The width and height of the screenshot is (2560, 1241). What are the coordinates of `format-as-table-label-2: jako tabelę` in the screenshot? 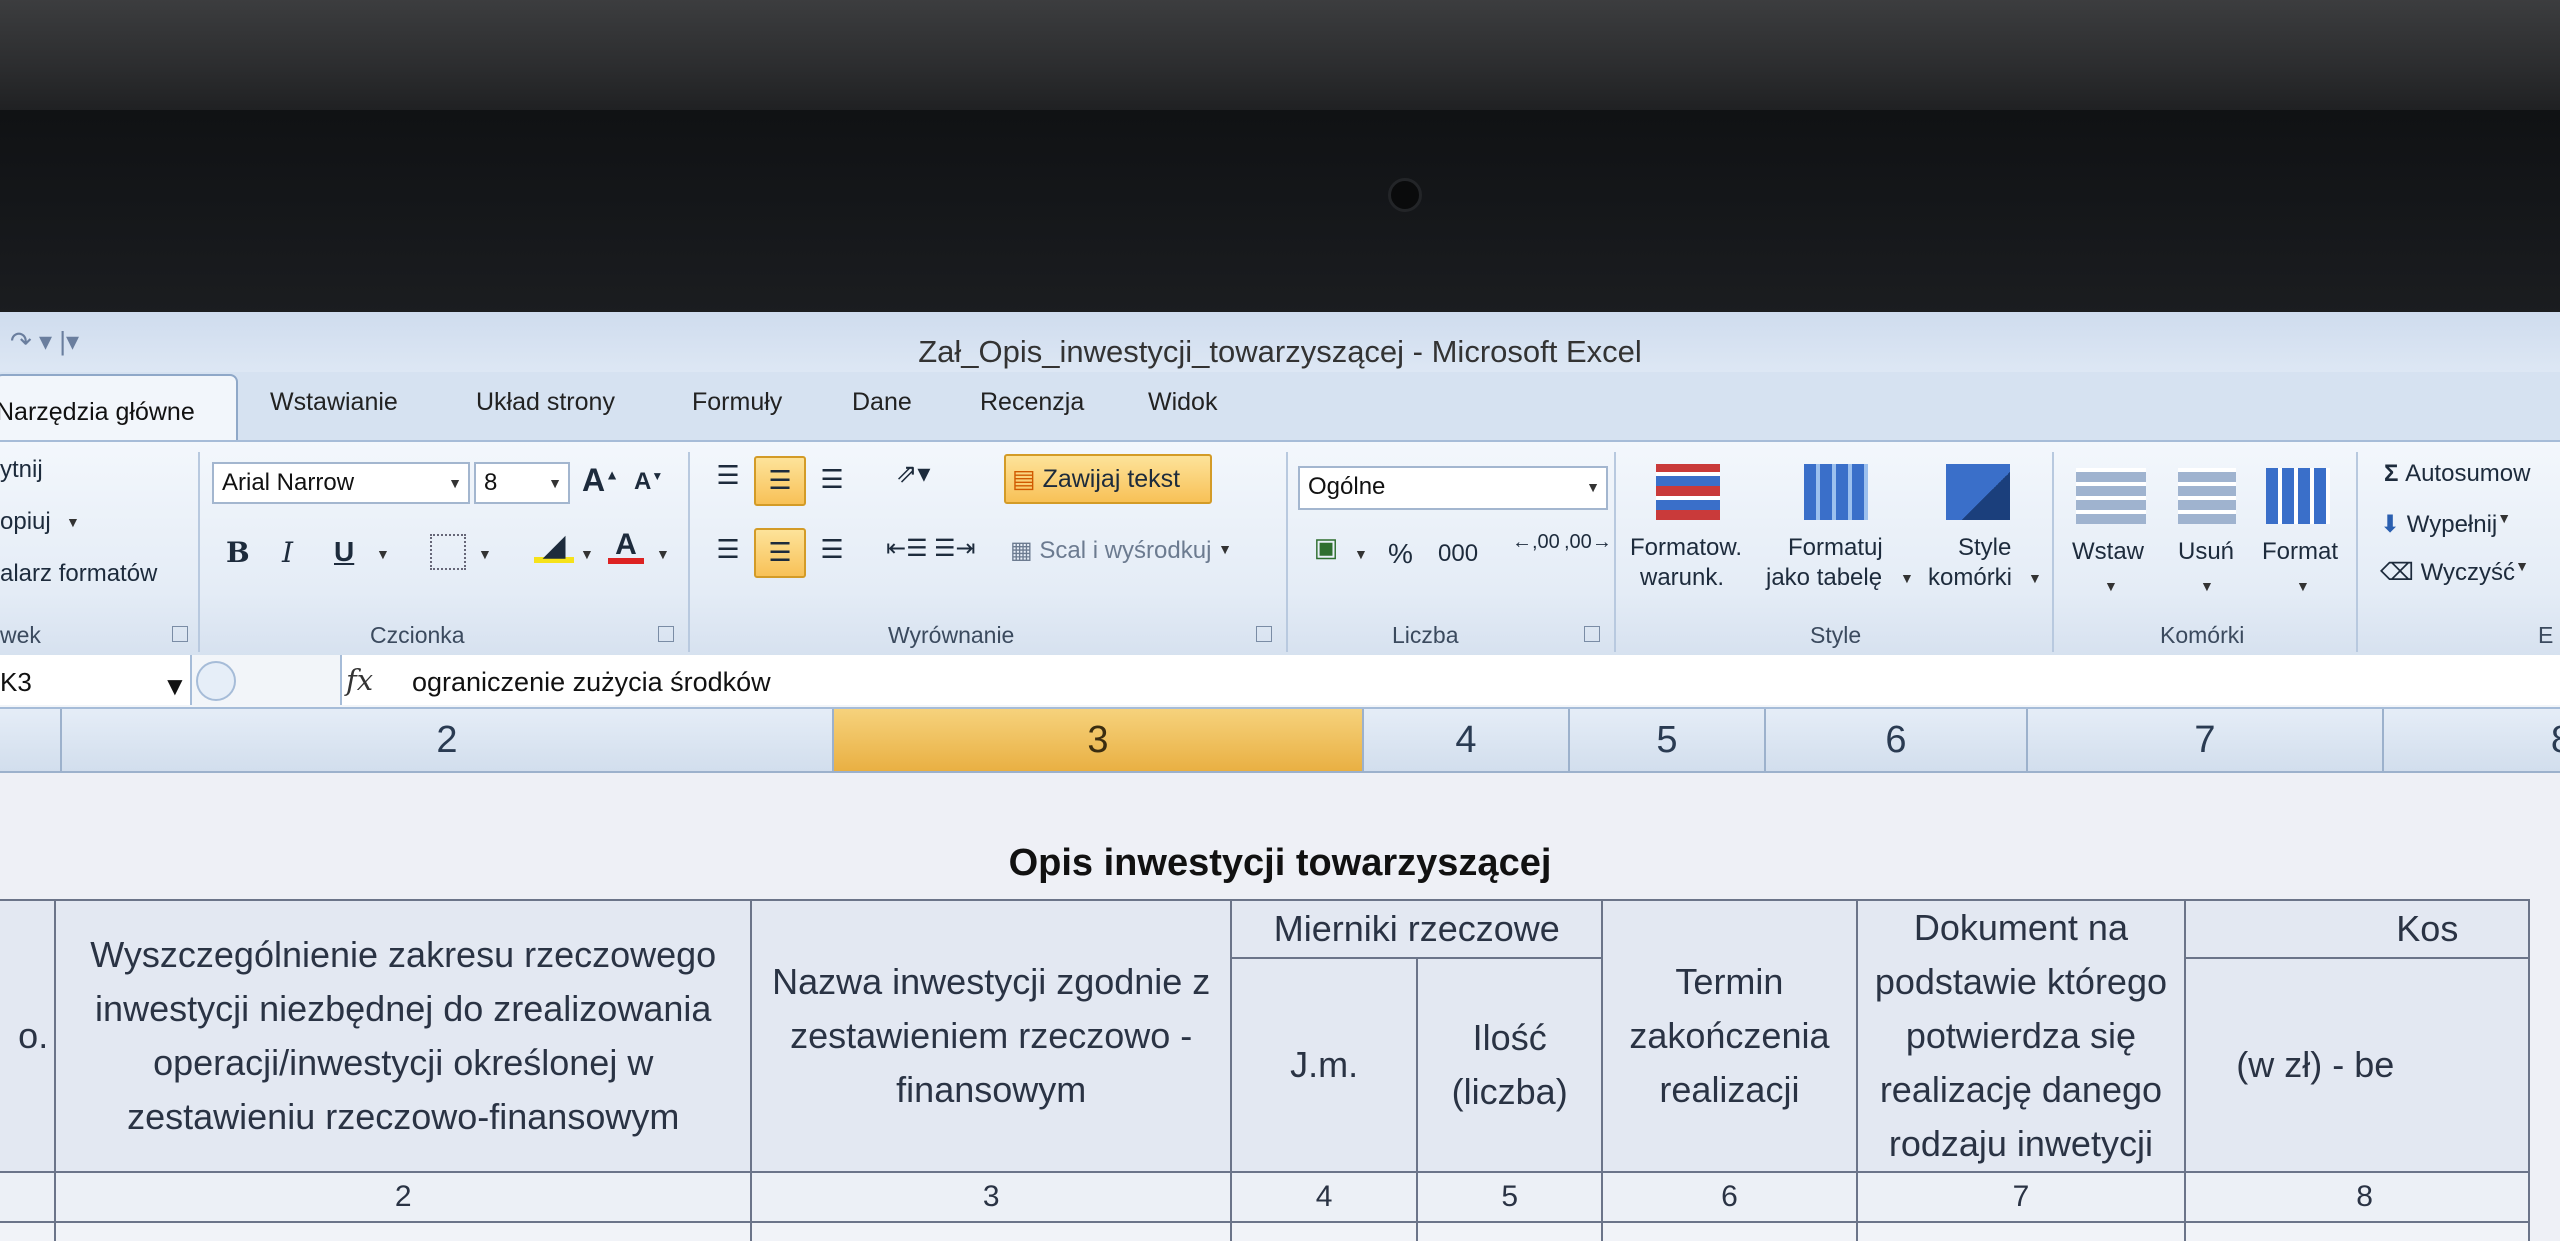 It's located at (1824, 578).